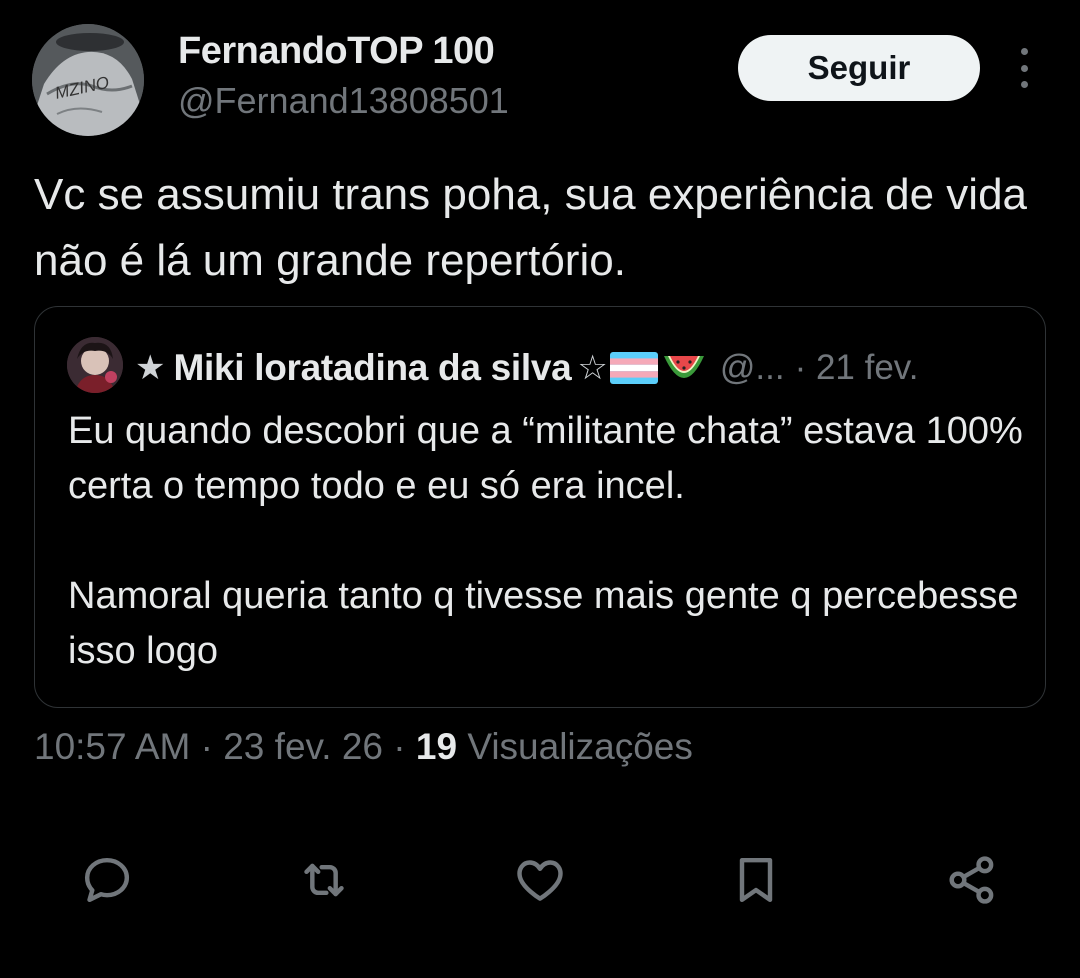 This screenshot has width=1080, height=978. What do you see at coordinates (303, 746) in the screenshot?
I see `tweet-date: 23 fev. 26` at bounding box center [303, 746].